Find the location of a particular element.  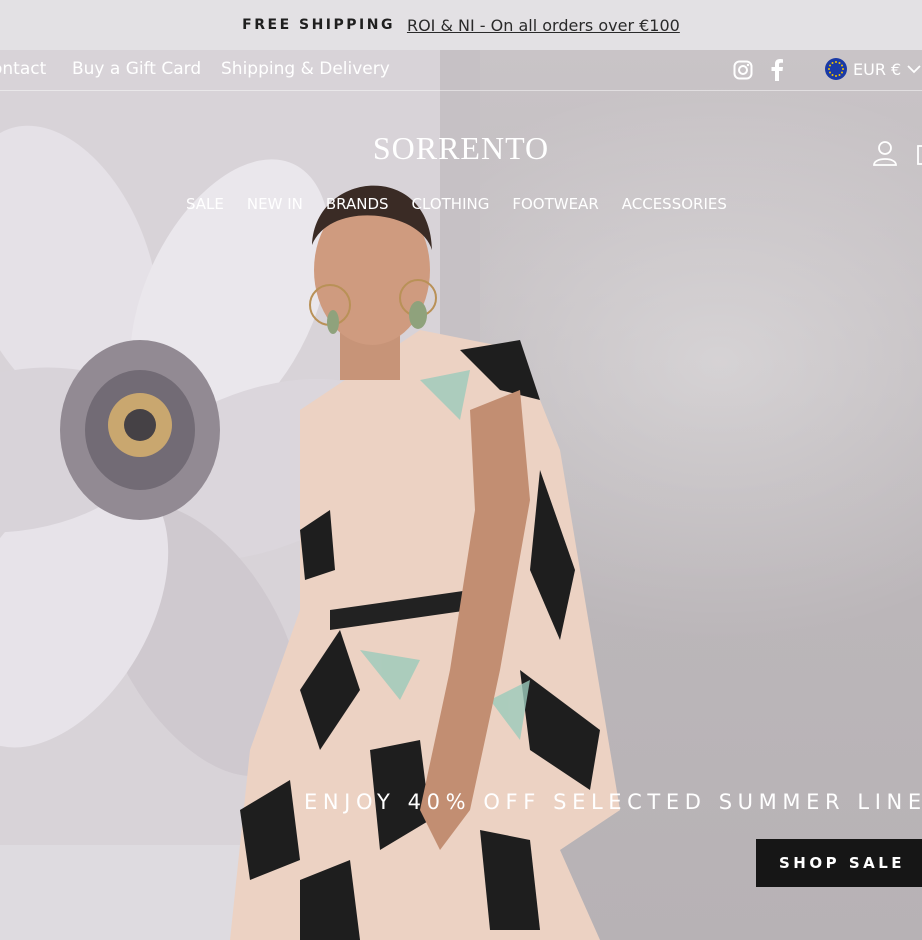

nav-item-clothing: CLOTHING is located at coordinates (451, 204).